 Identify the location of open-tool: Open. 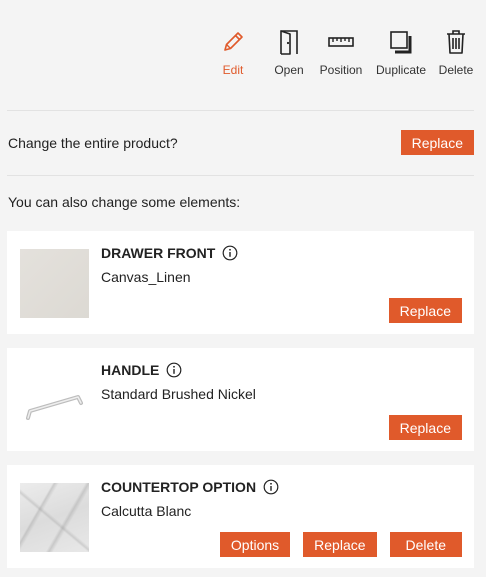
(289, 52).